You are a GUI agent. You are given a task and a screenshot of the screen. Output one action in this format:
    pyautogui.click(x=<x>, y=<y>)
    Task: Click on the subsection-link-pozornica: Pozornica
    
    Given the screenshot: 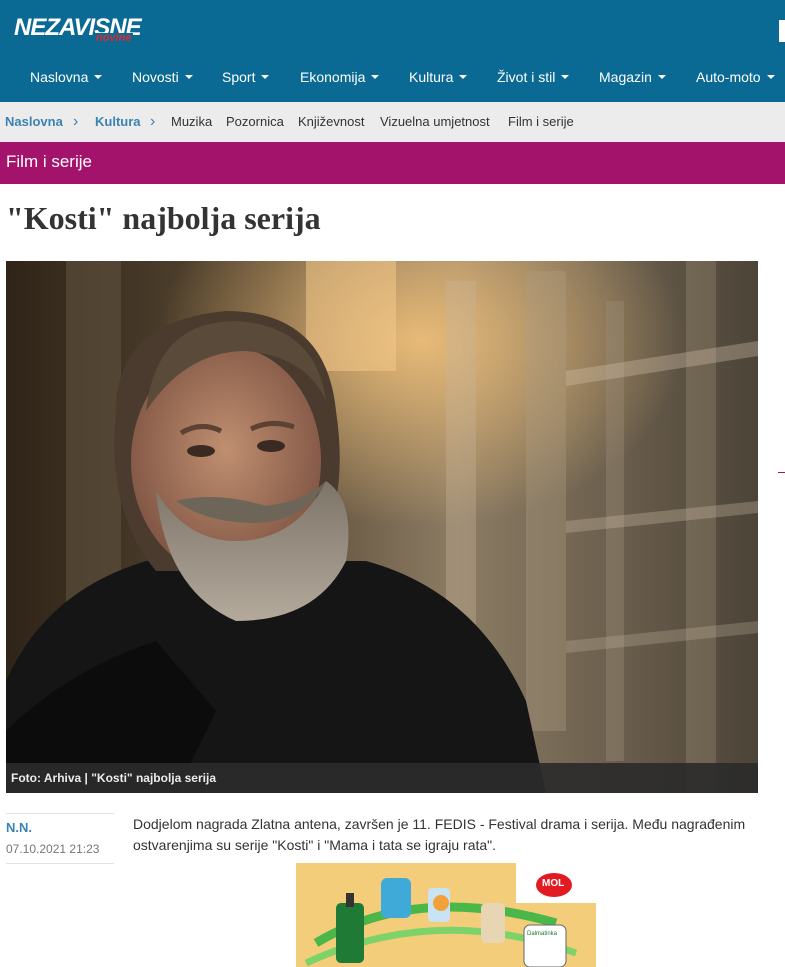 What is the action you would take?
    pyautogui.click(x=255, y=122)
    